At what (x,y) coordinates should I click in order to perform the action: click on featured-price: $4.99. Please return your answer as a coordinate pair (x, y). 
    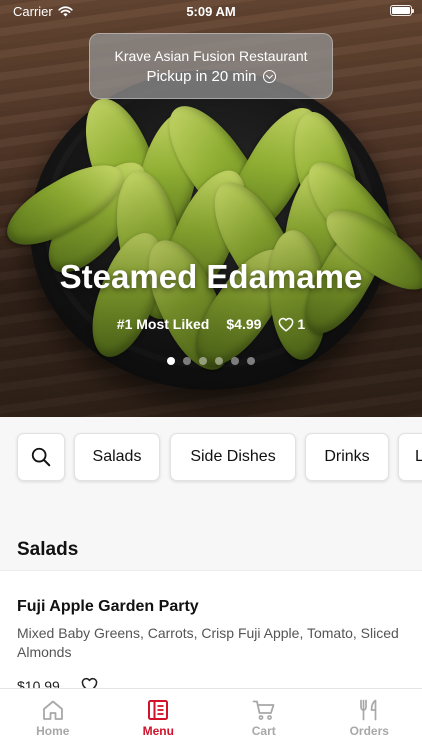
    Looking at the image, I should click on (244, 324).